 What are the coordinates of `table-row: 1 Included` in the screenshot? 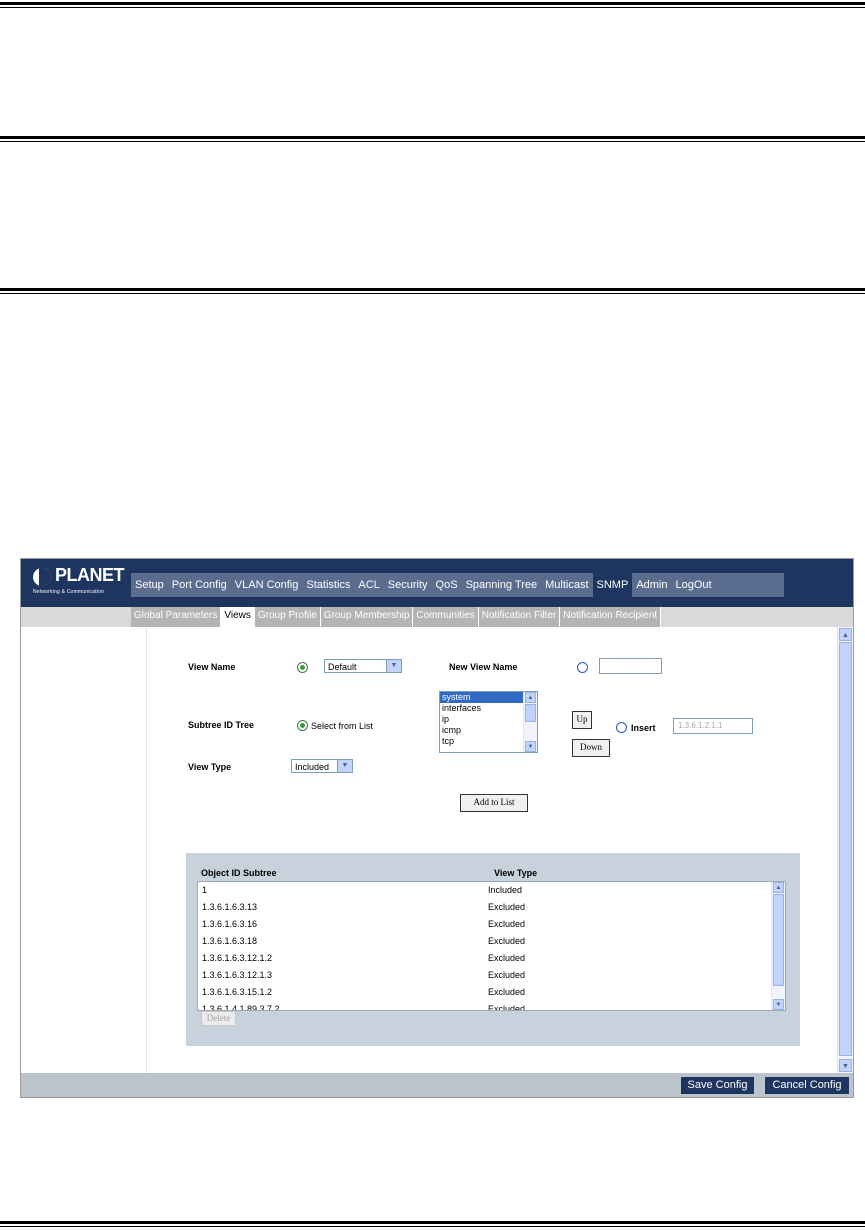 It's located at (485, 890).